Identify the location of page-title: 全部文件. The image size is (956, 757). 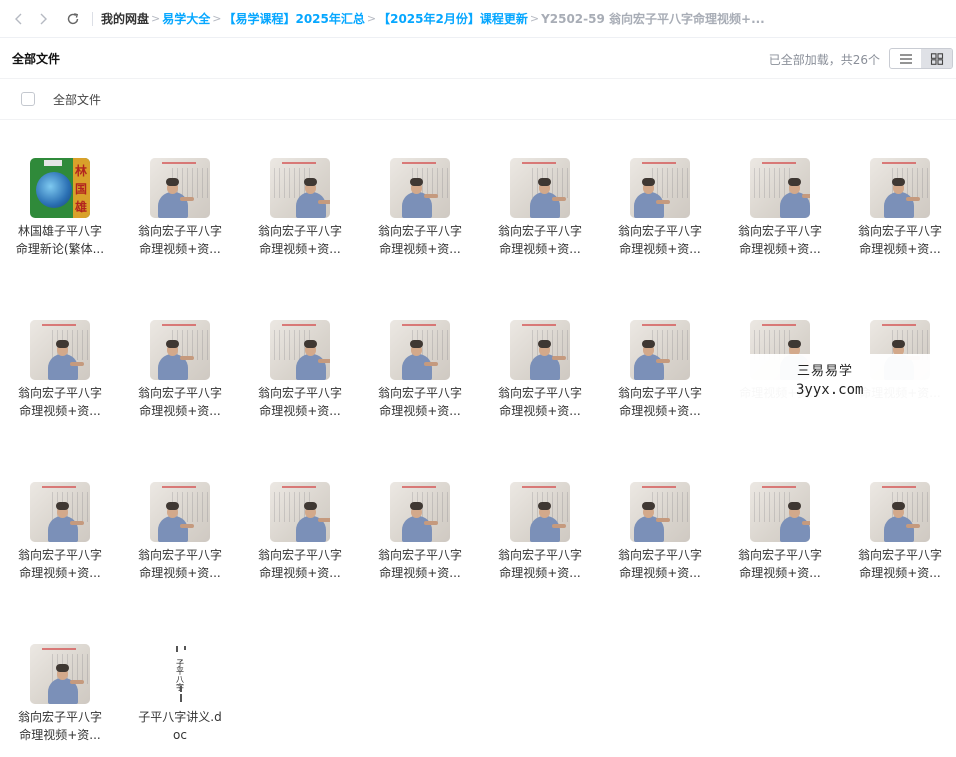
(36, 58).